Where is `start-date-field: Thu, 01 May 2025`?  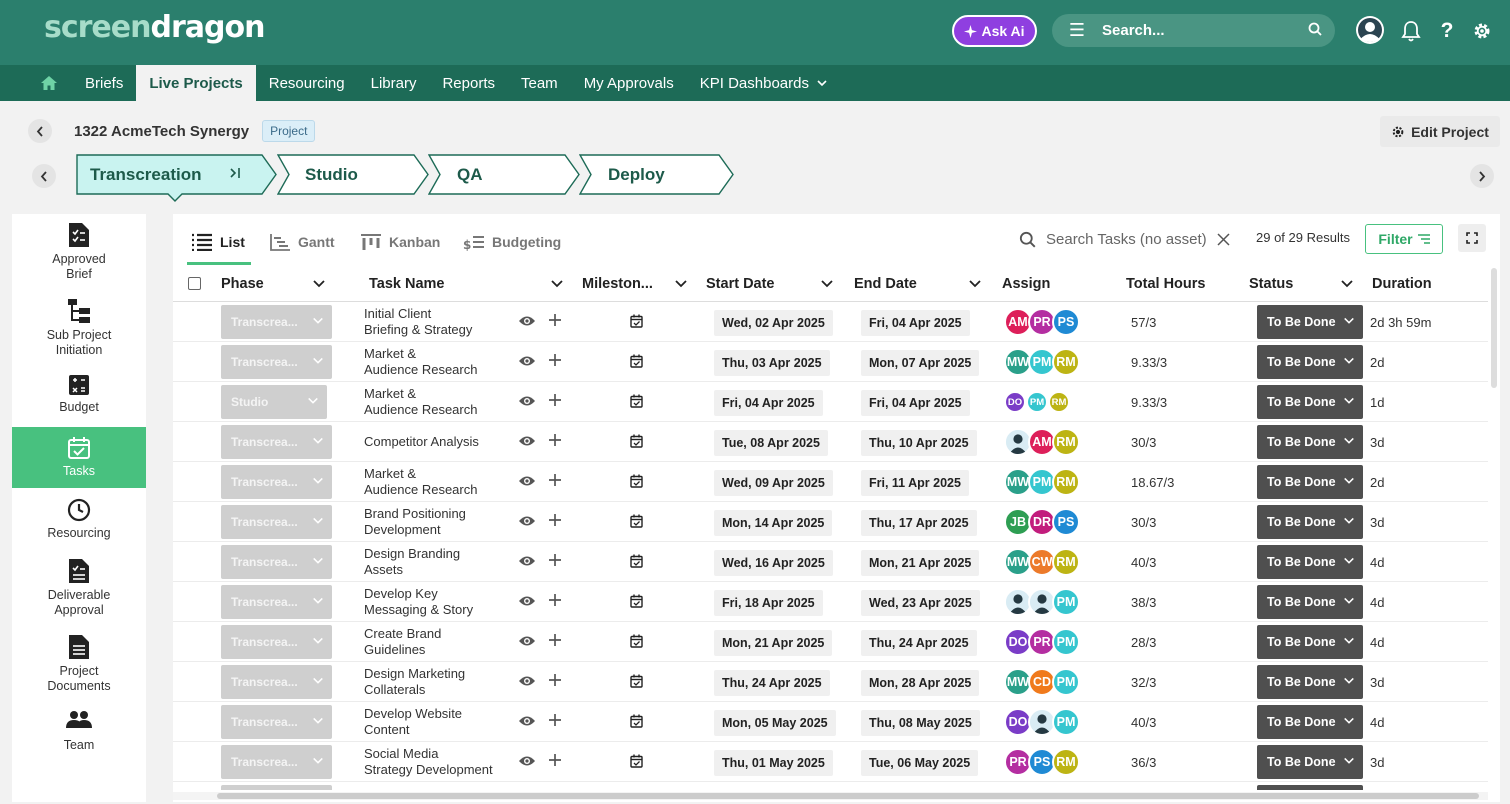
start-date-field: Thu, 01 May 2025 is located at coordinates (773, 763).